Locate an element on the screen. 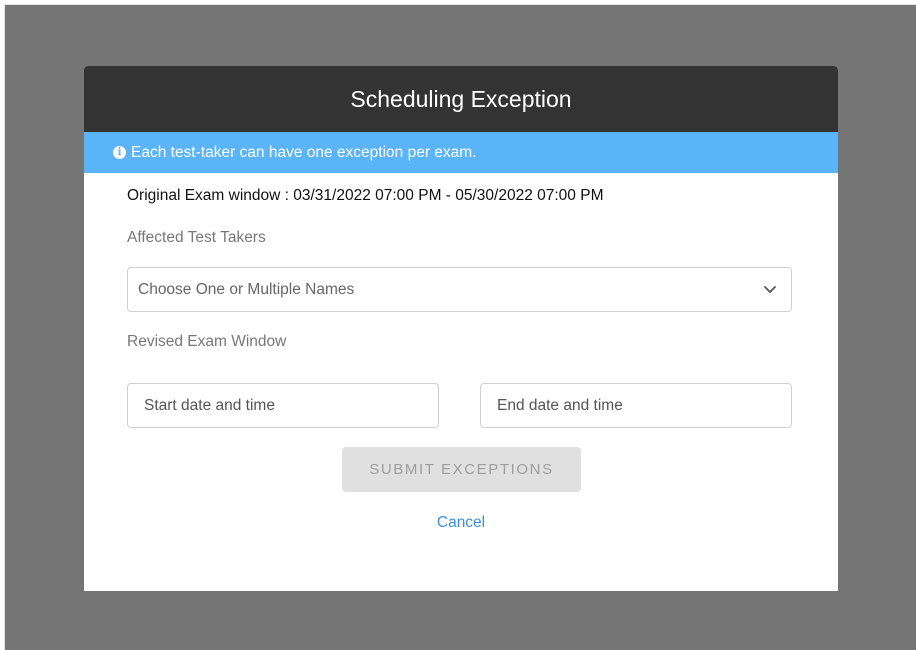 This screenshot has height=650, width=916. dialog-title: Scheduling Exception is located at coordinates (461, 98).